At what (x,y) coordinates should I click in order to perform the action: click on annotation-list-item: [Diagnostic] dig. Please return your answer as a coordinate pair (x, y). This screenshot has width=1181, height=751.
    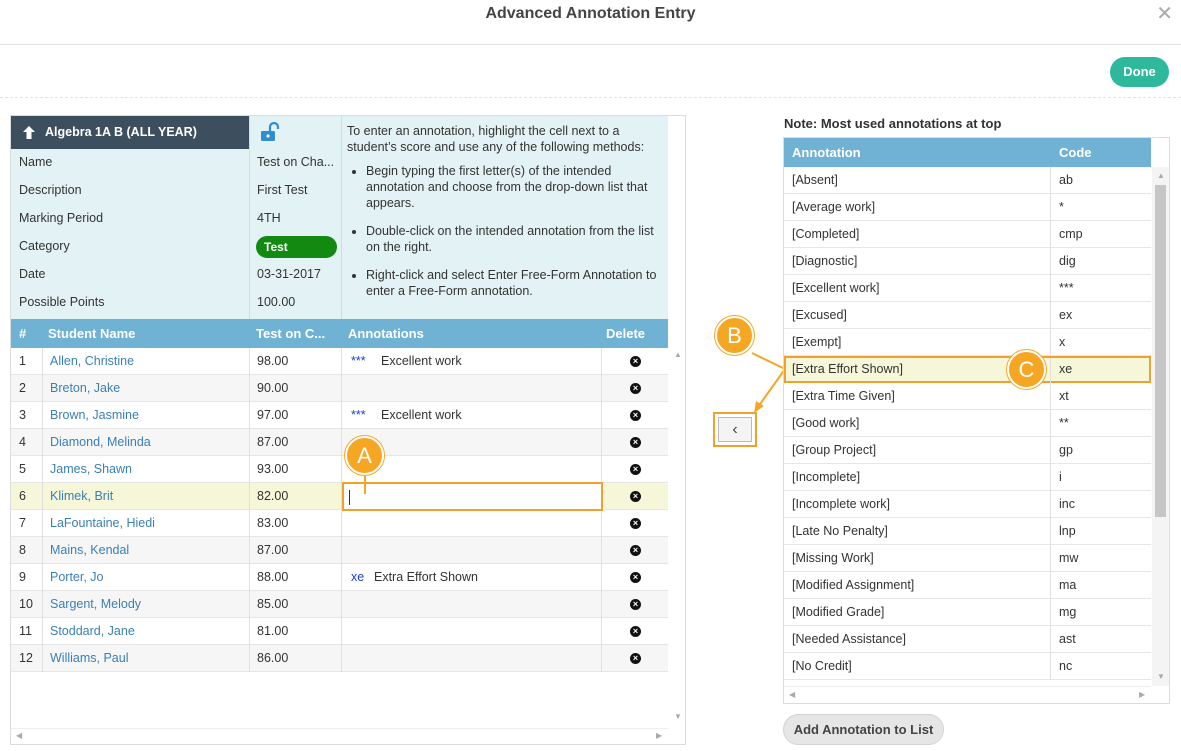
    Looking at the image, I should click on (967, 261).